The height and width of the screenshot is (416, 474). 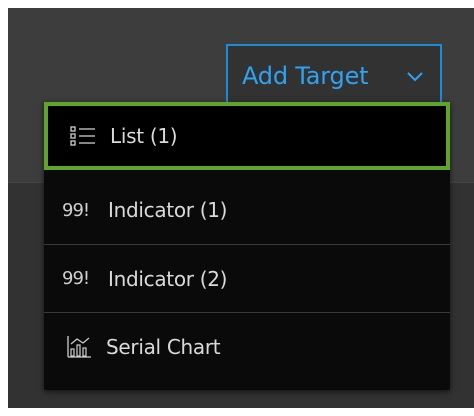 I want to click on menu-item-label: Indicator (1), so click(x=168, y=210).